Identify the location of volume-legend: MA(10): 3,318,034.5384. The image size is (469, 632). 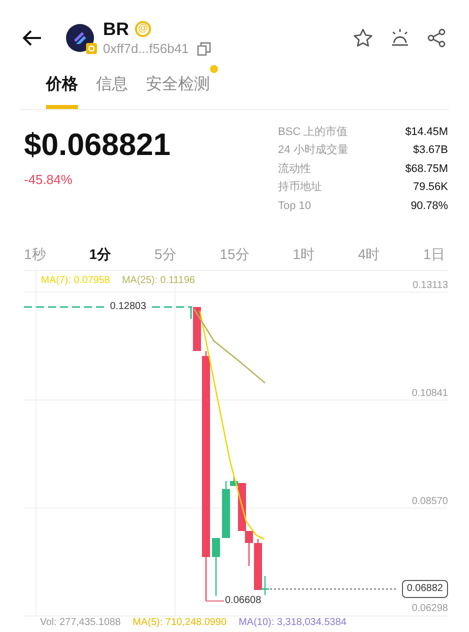
(292, 623).